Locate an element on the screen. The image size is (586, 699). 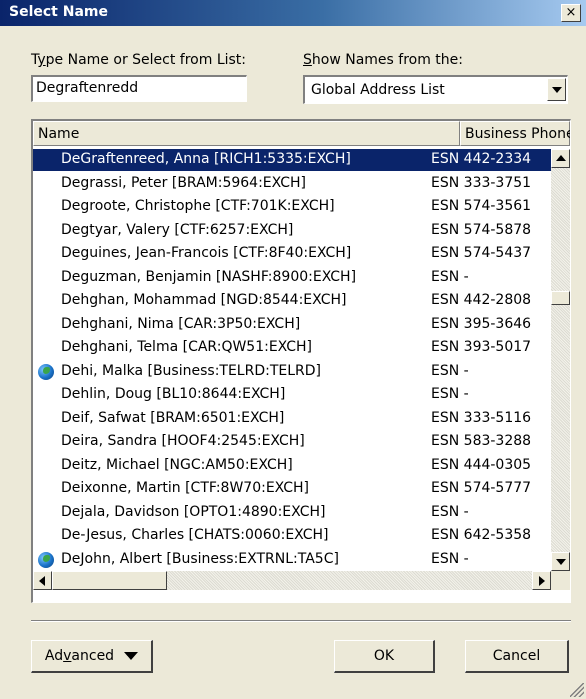
list-item-name: Deguzman, Benjamin [NASHF:8900:EXCH] is located at coordinates (209, 276).